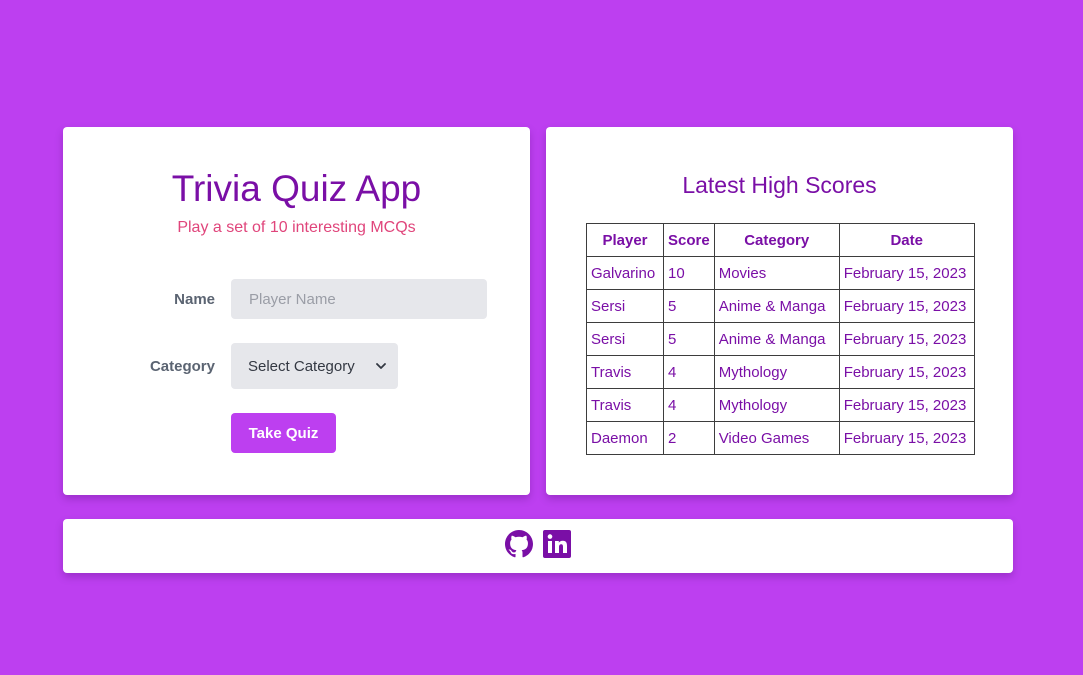 This screenshot has height=675, width=1083. Describe the element at coordinates (689, 273) in the screenshot. I see `cell-score: 10` at that location.